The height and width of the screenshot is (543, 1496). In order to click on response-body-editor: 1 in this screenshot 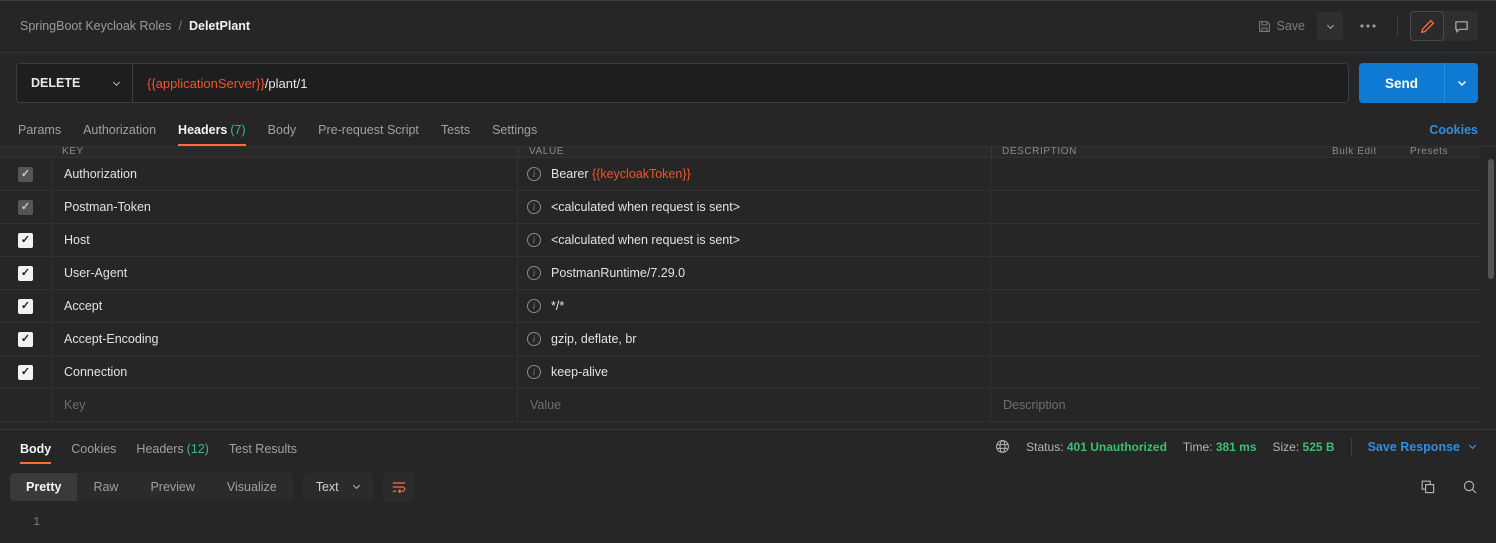, I will do `click(748, 526)`.